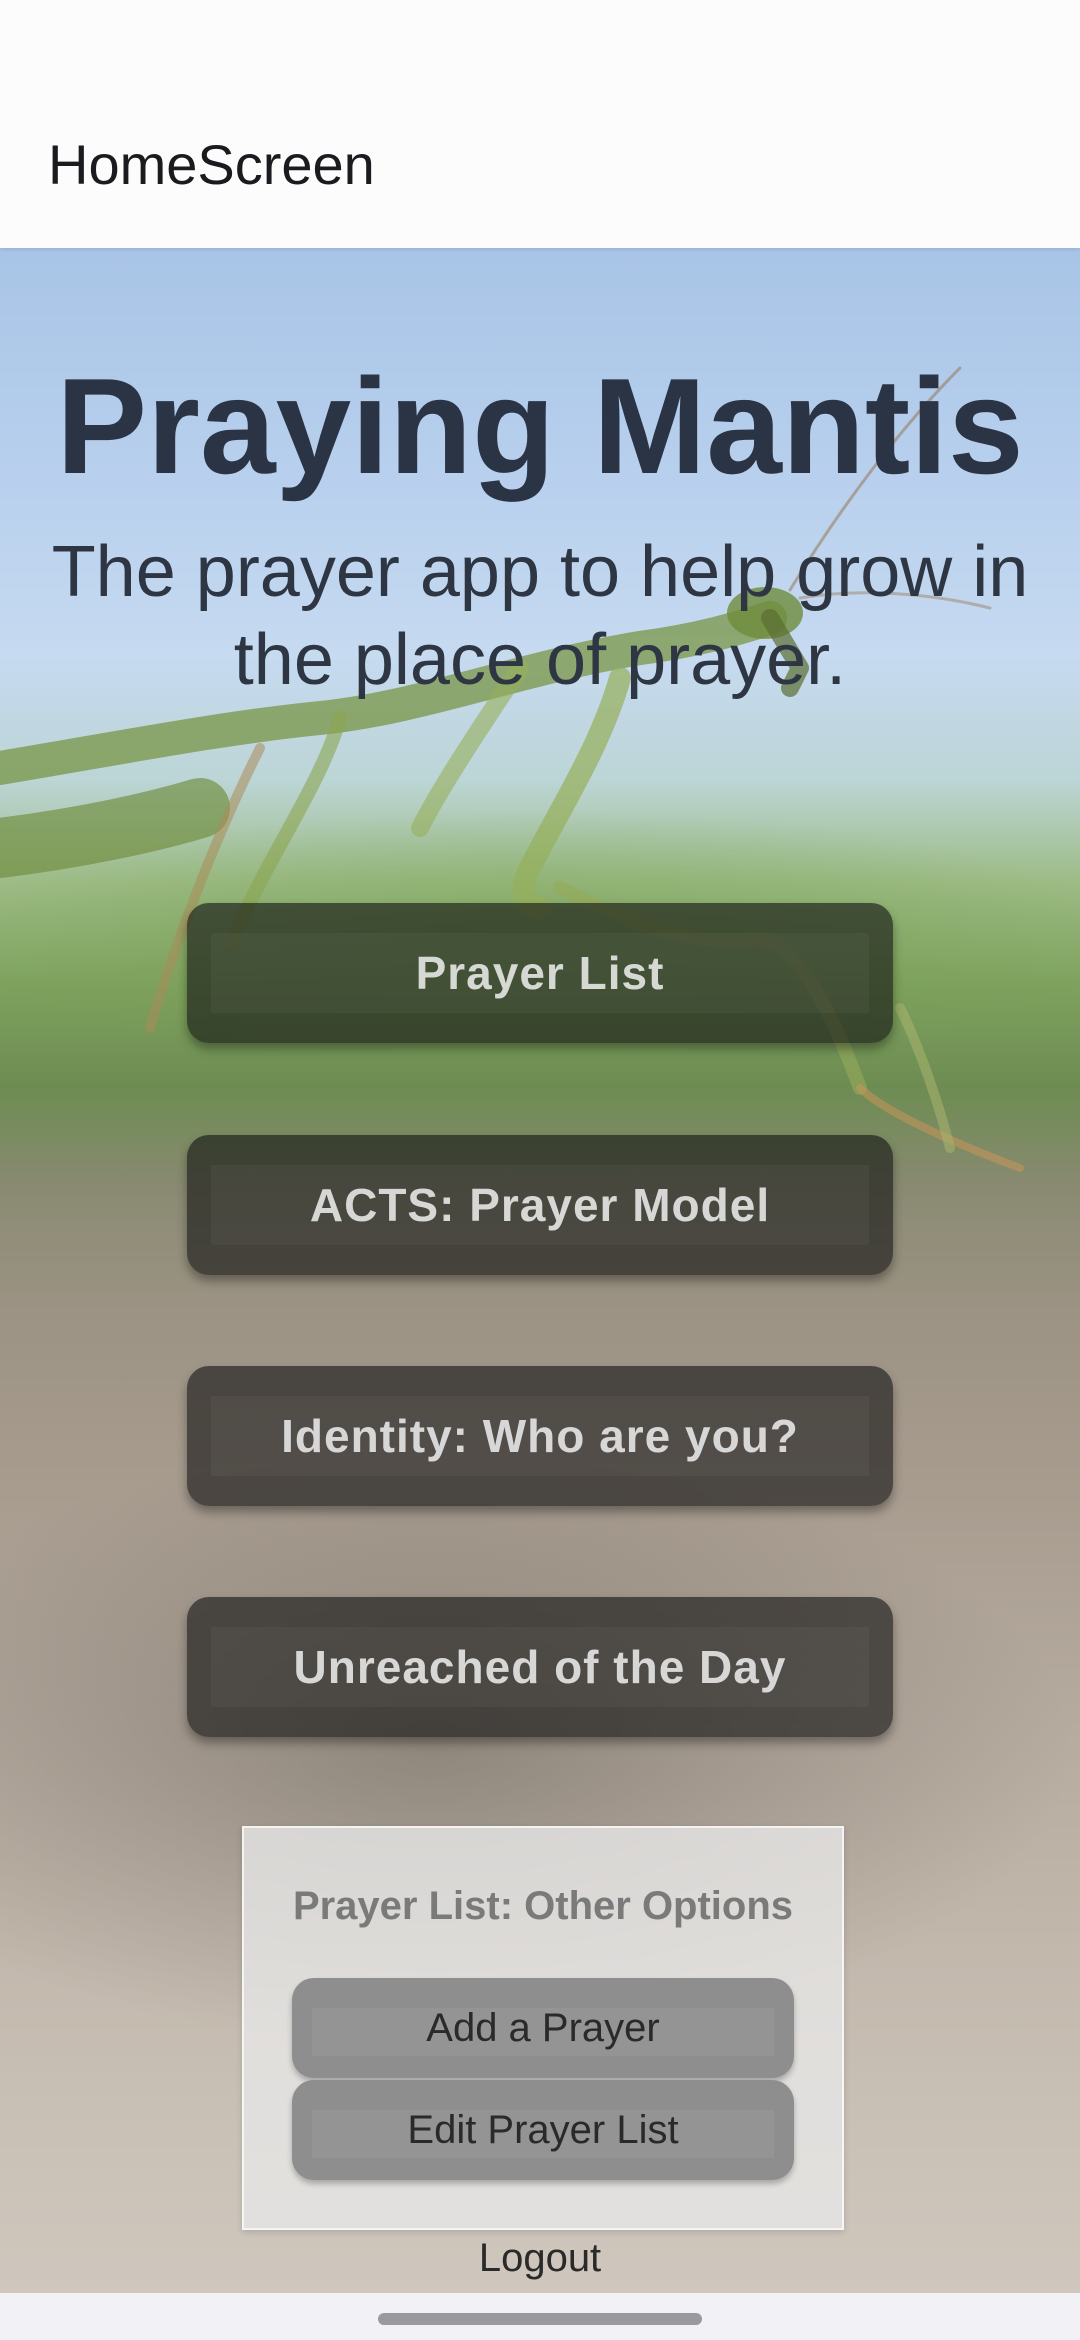 The image size is (1080, 2340). What do you see at coordinates (540, 164) in the screenshot?
I see `app-bar: HomeScreen` at bounding box center [540, 164].